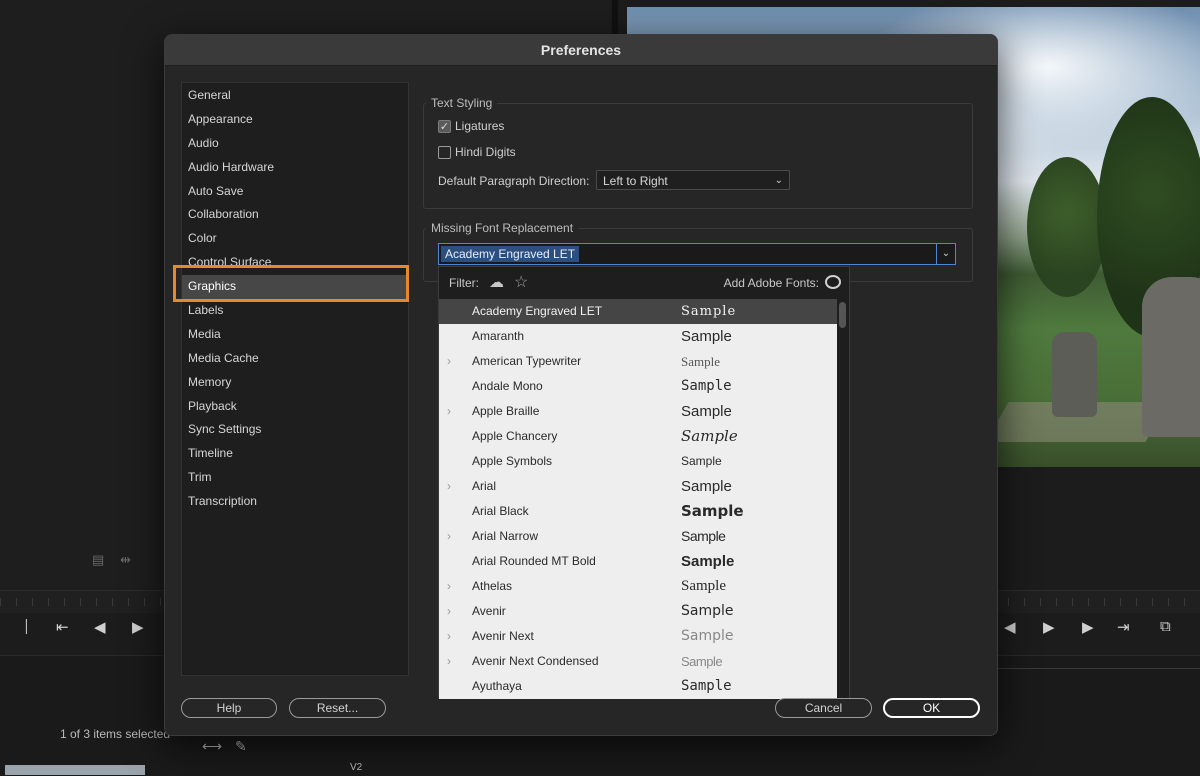  What do you see at coordinates (98, 560) in the screenshot?
I see `settings-icon: ▤` at bounding box center [98, 560].